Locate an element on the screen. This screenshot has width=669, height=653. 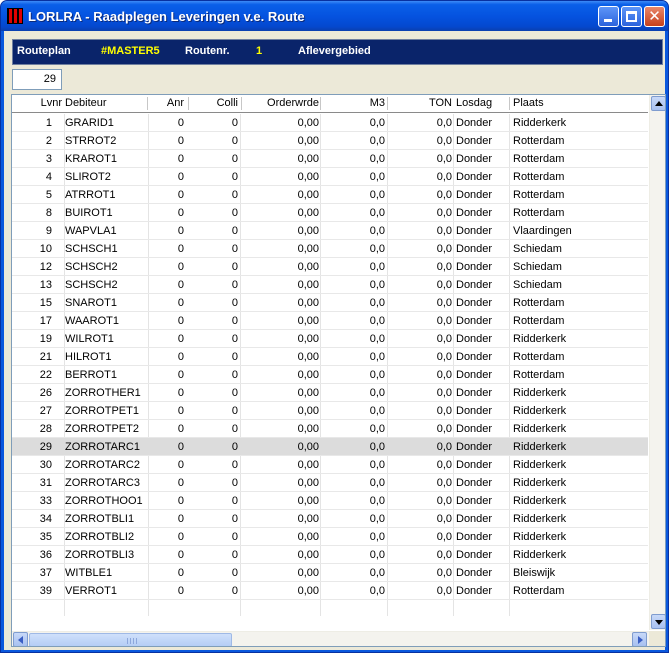
scroll-down-button is located at coordinates (658, 621).